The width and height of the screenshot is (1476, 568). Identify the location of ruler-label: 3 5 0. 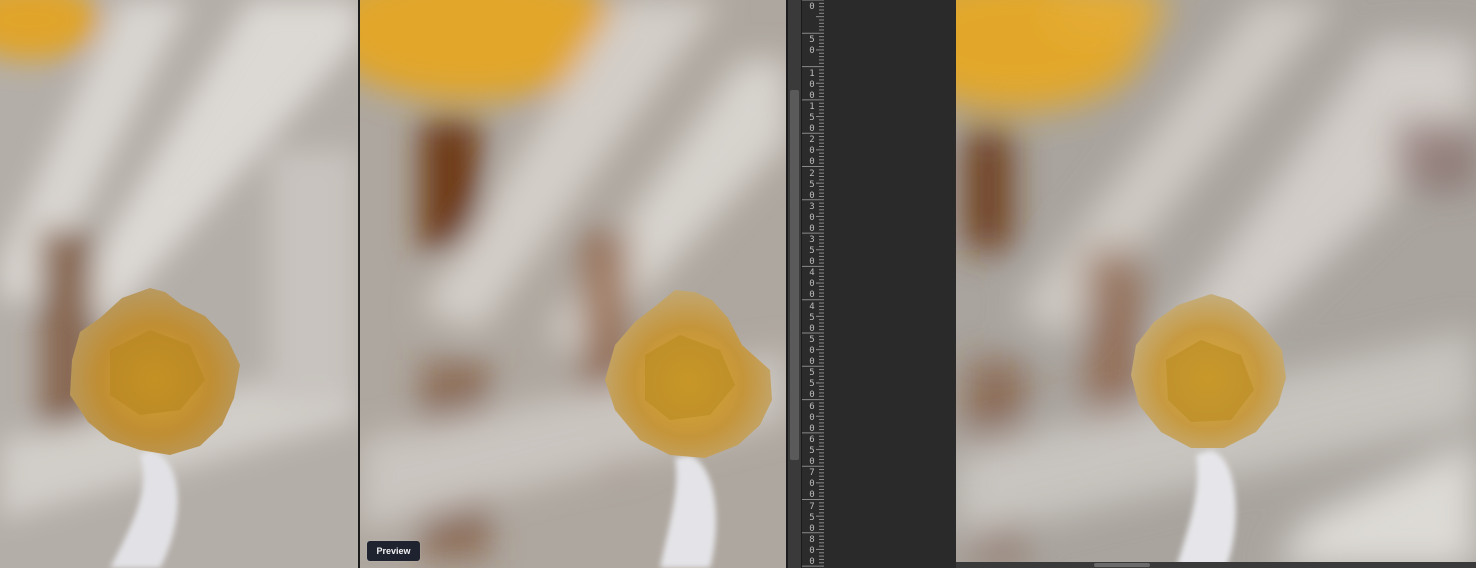
(812, 251).